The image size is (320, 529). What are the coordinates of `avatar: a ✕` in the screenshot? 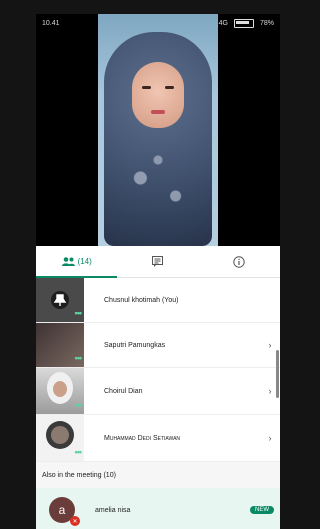 It's located at (64, 511).